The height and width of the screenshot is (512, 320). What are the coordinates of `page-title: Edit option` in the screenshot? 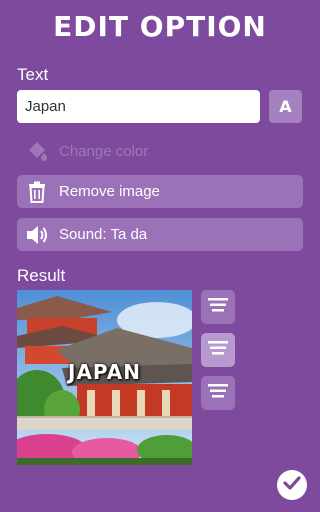 It's located at (160, 26).